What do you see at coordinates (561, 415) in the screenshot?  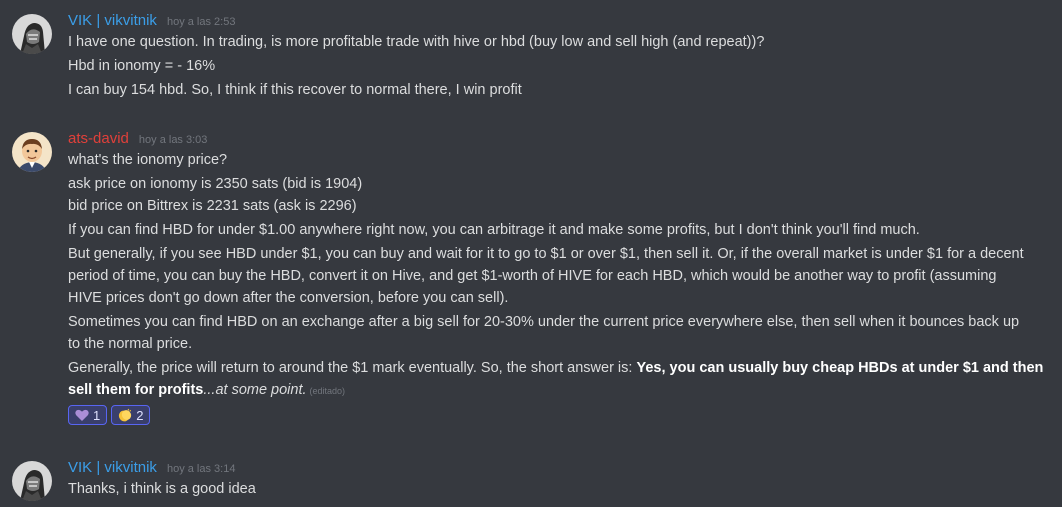 I see `reactions: 1 2` at bounding box center [561, 415].